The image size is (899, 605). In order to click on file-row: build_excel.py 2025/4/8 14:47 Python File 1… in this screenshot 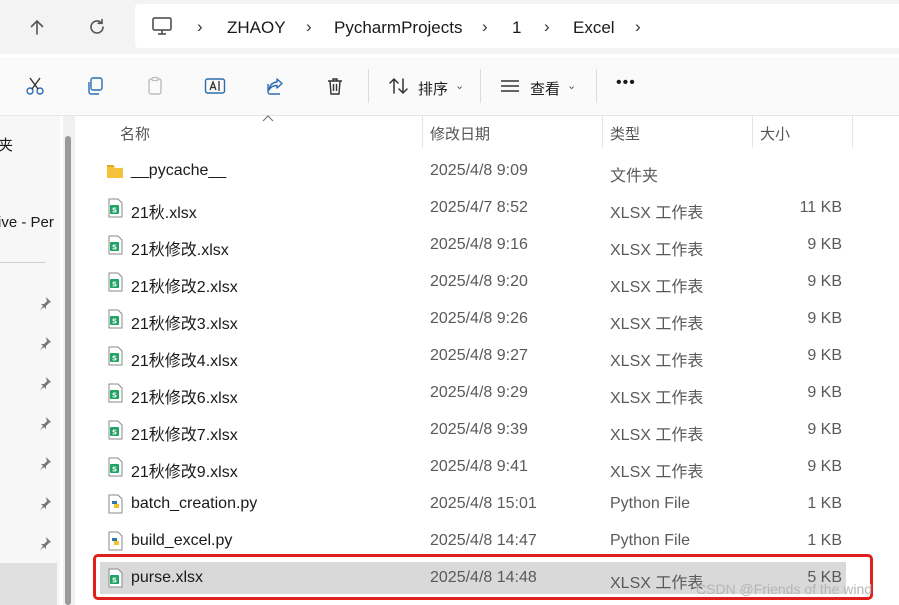, I will do `click(473, 541)`.